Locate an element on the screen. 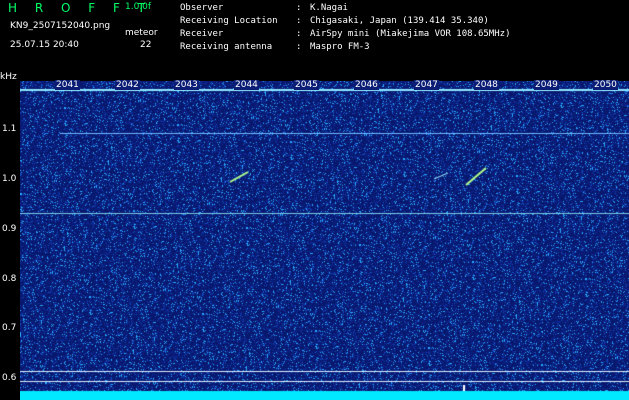 The height and width of the screenshot is (400, 629). minute-label: 2049 is located at coordinates (546, 85).